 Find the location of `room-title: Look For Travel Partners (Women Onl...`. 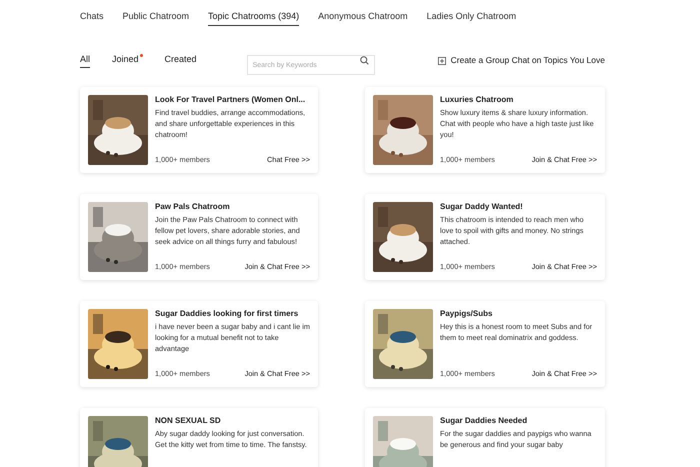

room-title: Look For Travel Partners (Women Onl... is located at coordinates (230, 99).